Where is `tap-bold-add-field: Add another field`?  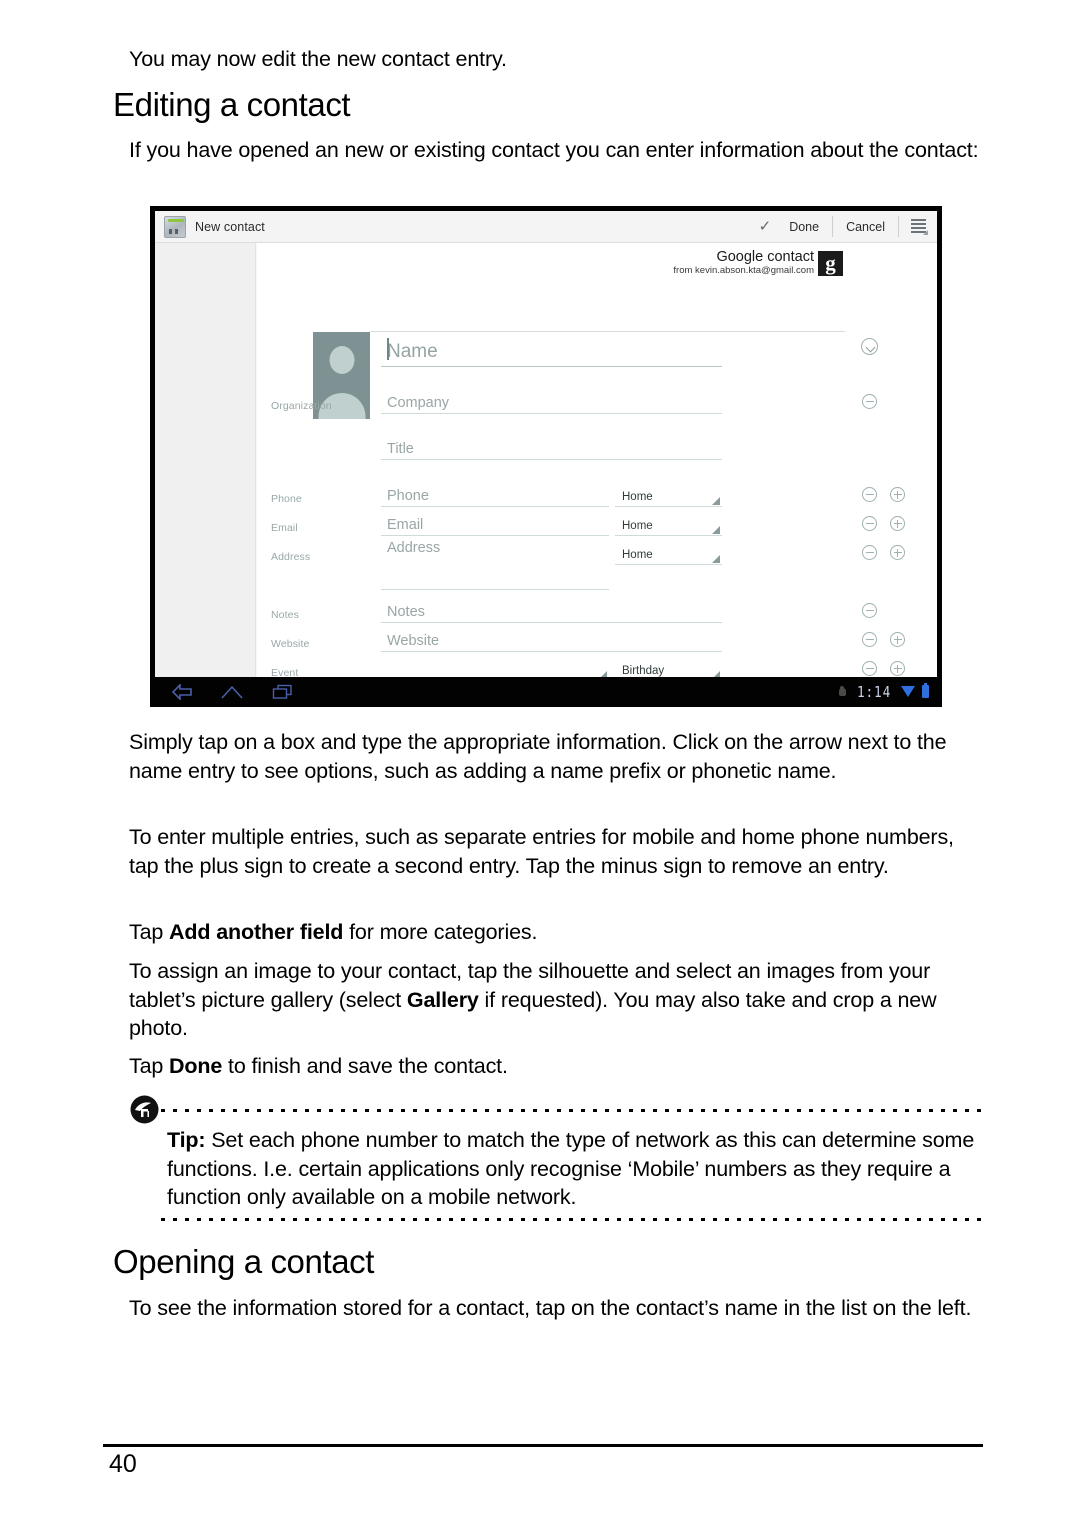
tap-bold-add-field: Add another field is located at coordinates (256, 932).